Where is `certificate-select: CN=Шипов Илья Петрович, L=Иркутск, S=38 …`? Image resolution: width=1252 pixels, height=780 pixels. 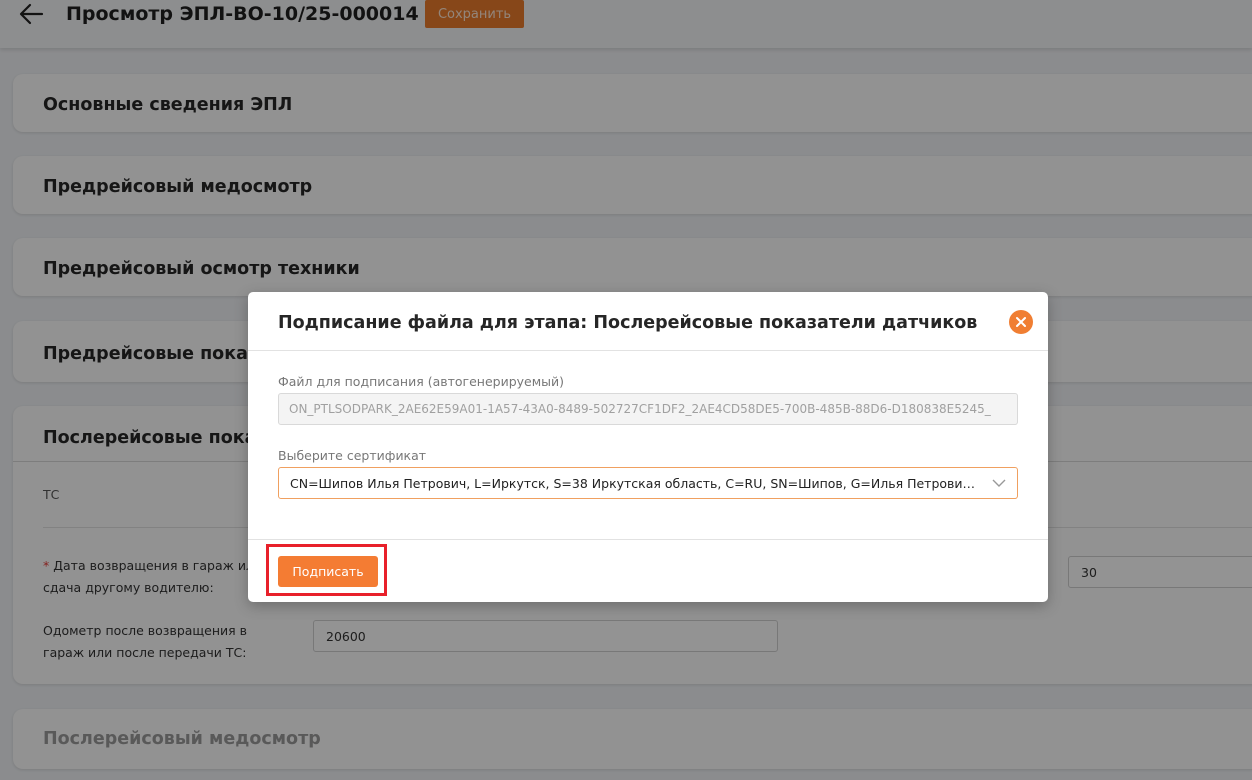 certificate-select: CN=Шипов Илья Петрович, L=Иркутск, S=38 … is located at coordinates (648, 483).